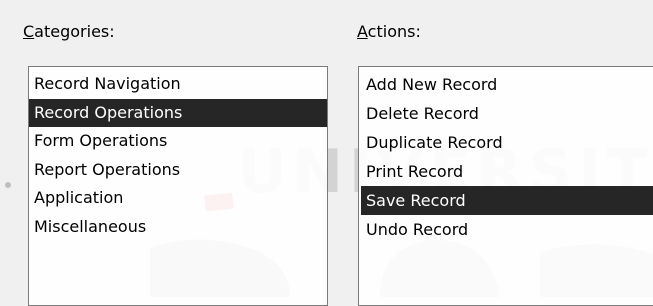  Describe the element at coordinates (74, 31) in the screenshot. I see `categories-label-rest: ategories:` at that location.